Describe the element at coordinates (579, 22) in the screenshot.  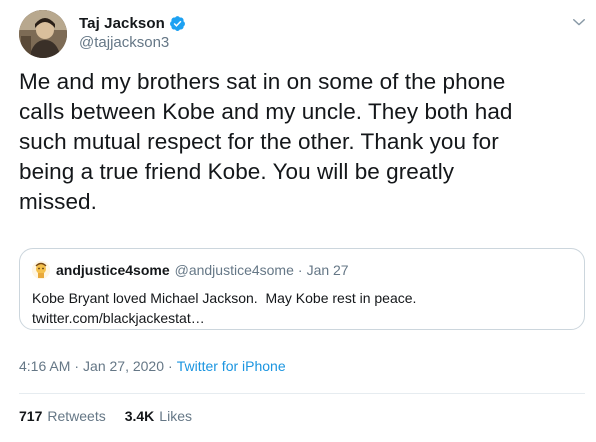
I see `chevron-down-icon` at that location.